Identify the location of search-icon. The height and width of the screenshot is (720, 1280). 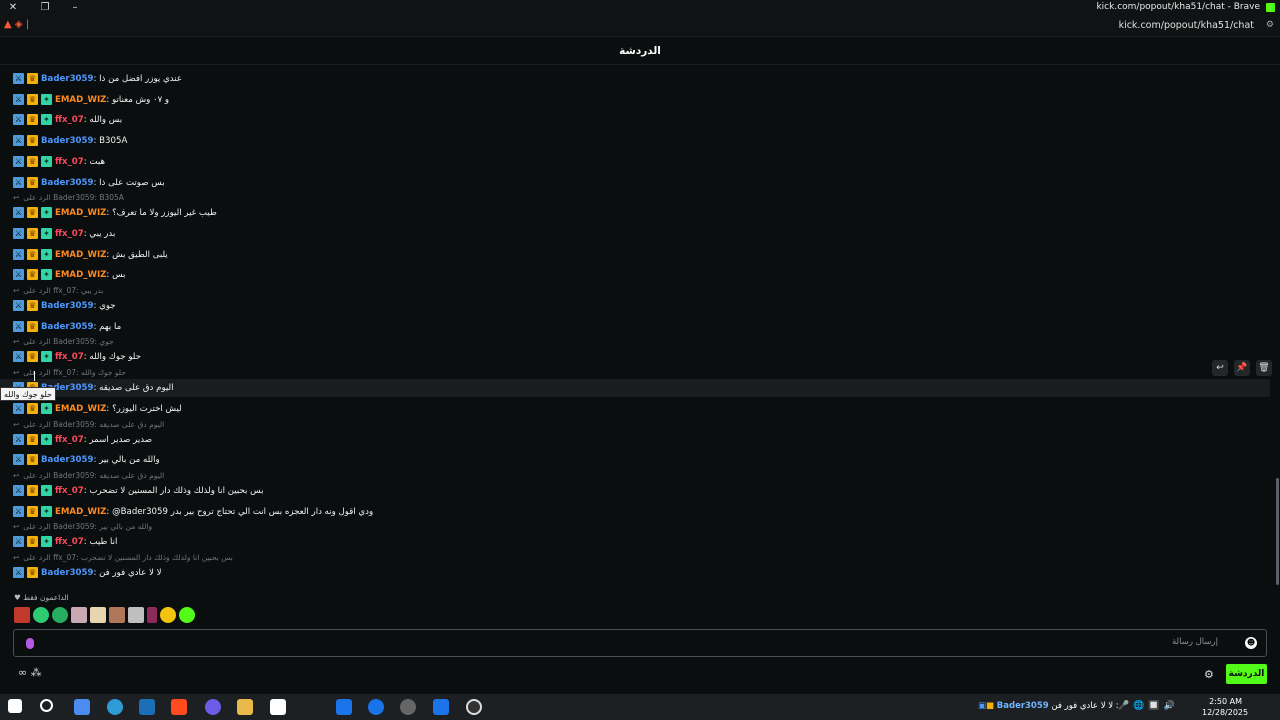
(46, 705).